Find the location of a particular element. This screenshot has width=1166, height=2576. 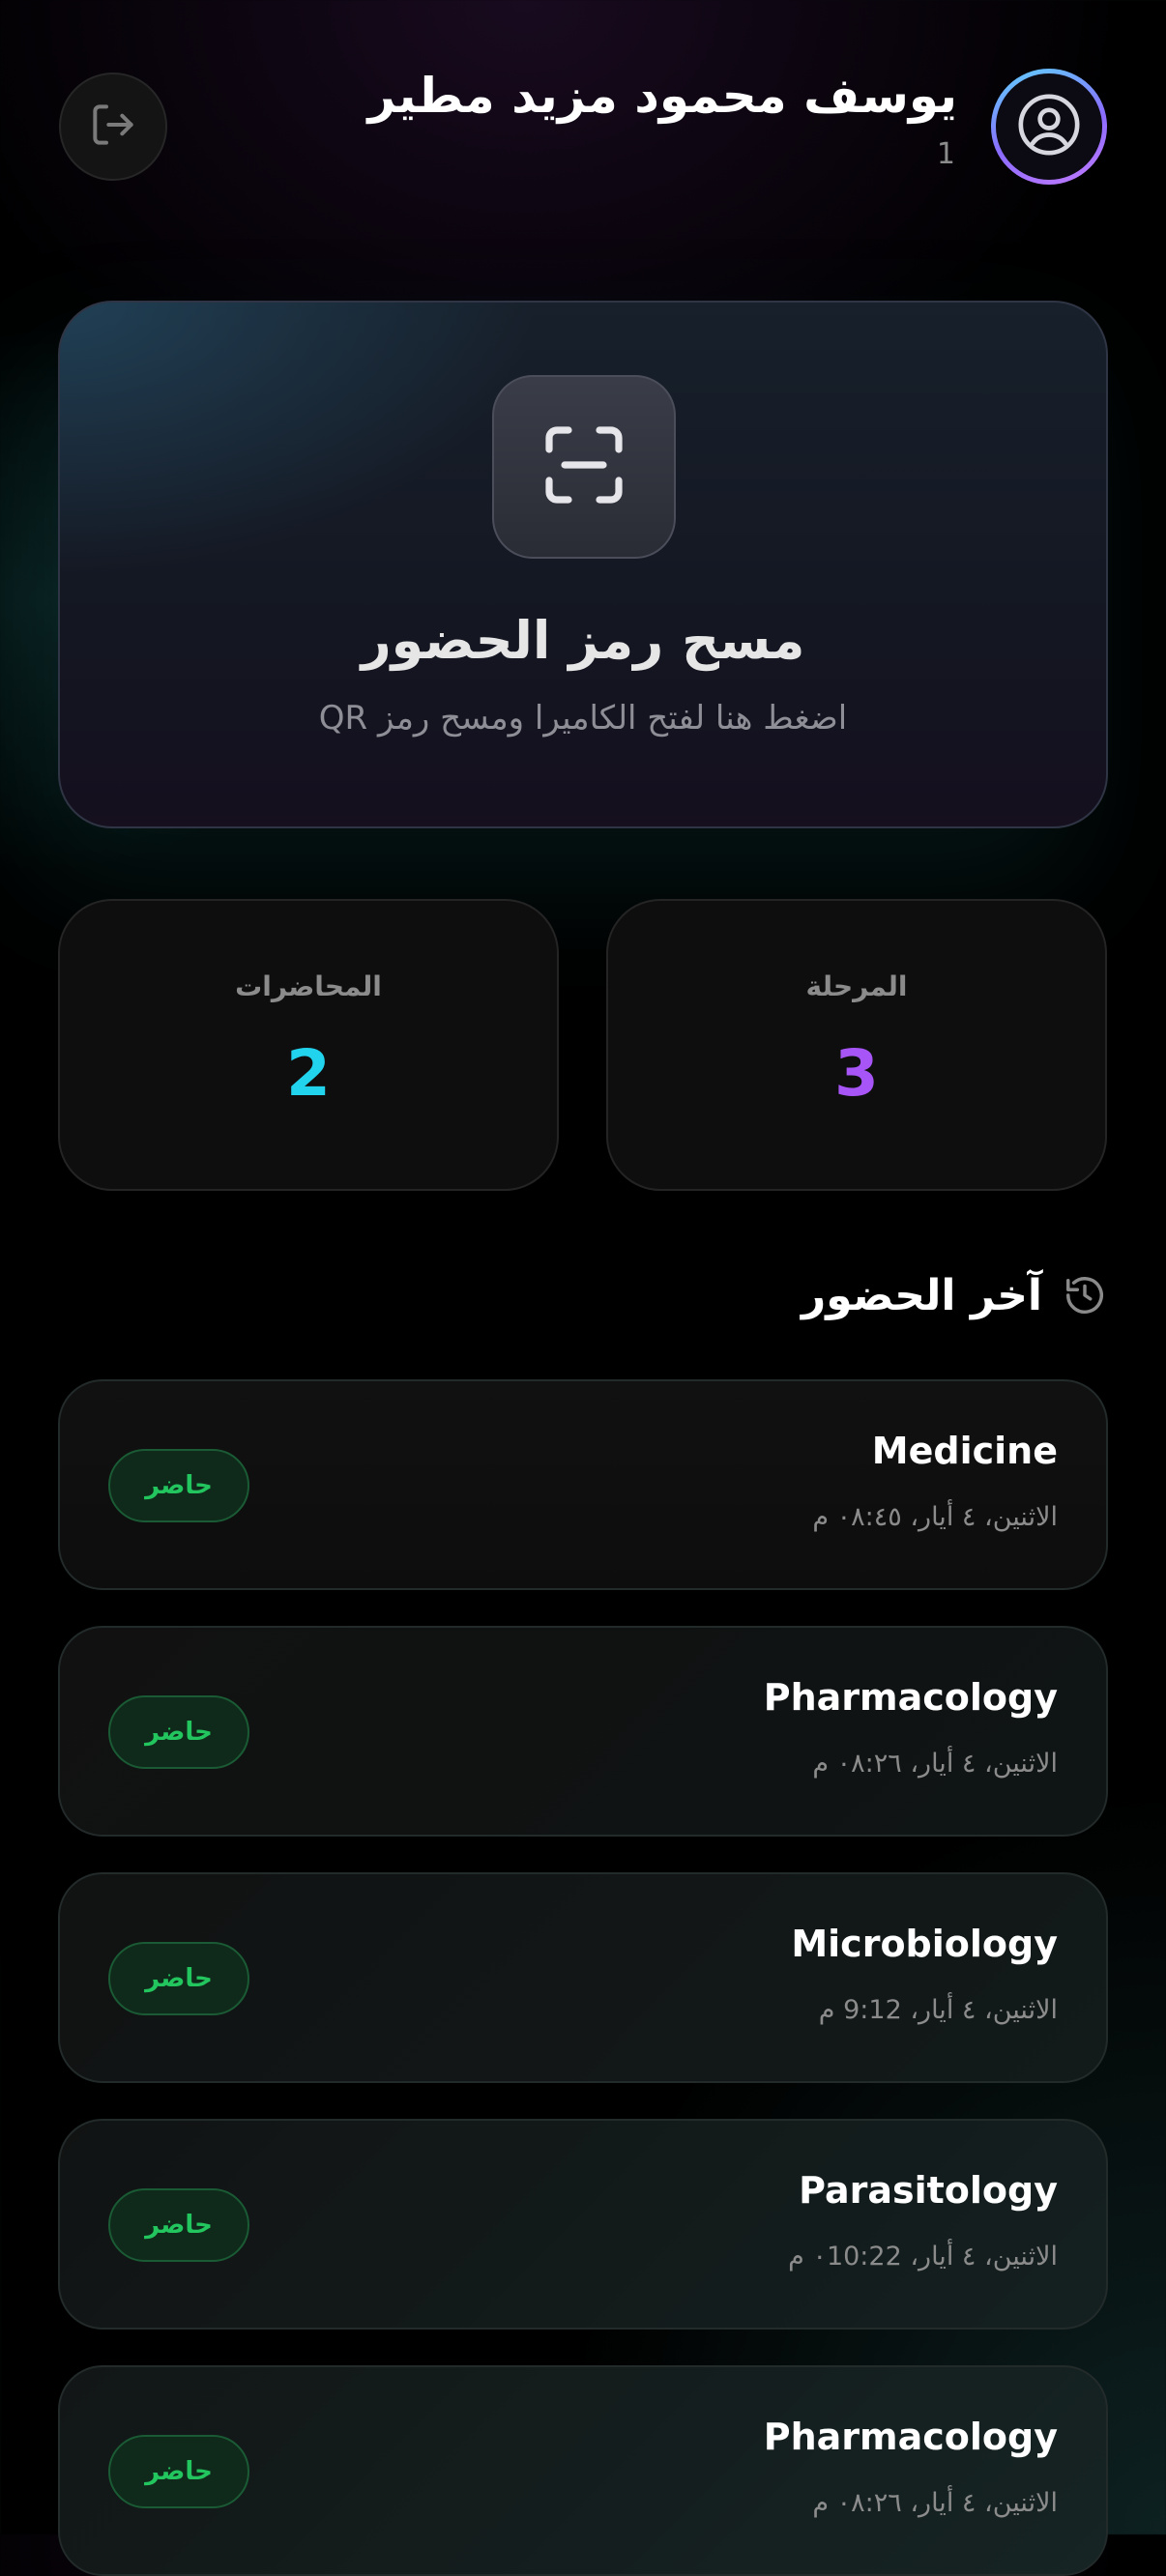

lectures-value: 2 is located at coordinates (308, 1073).